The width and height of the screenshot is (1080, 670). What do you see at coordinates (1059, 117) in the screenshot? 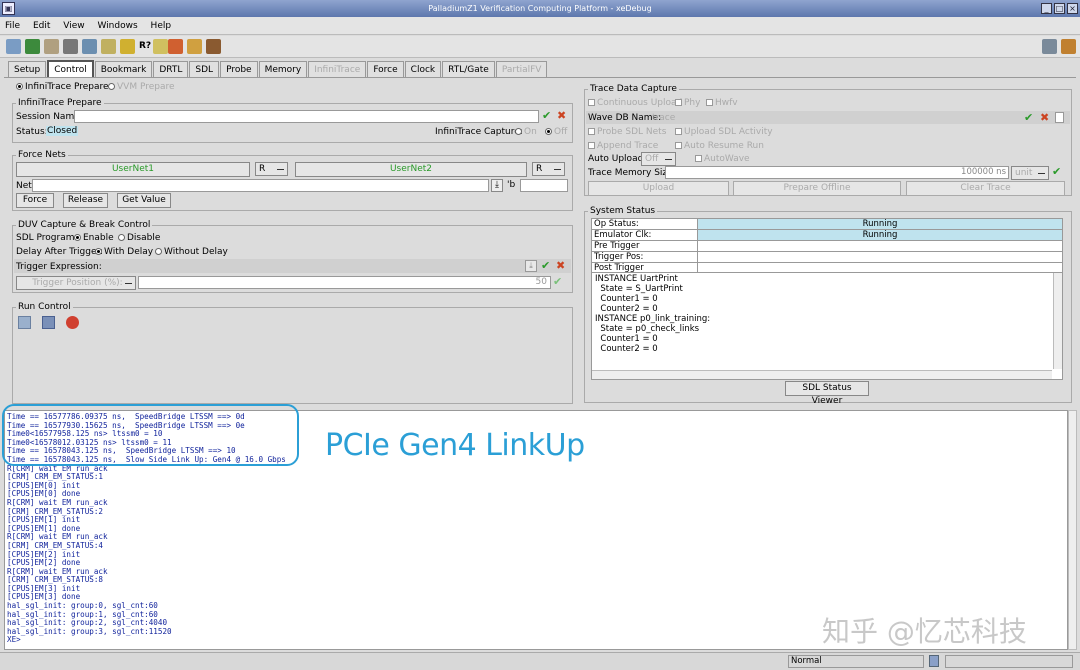
I see `document-icon` at bounding box center [1059, 117].